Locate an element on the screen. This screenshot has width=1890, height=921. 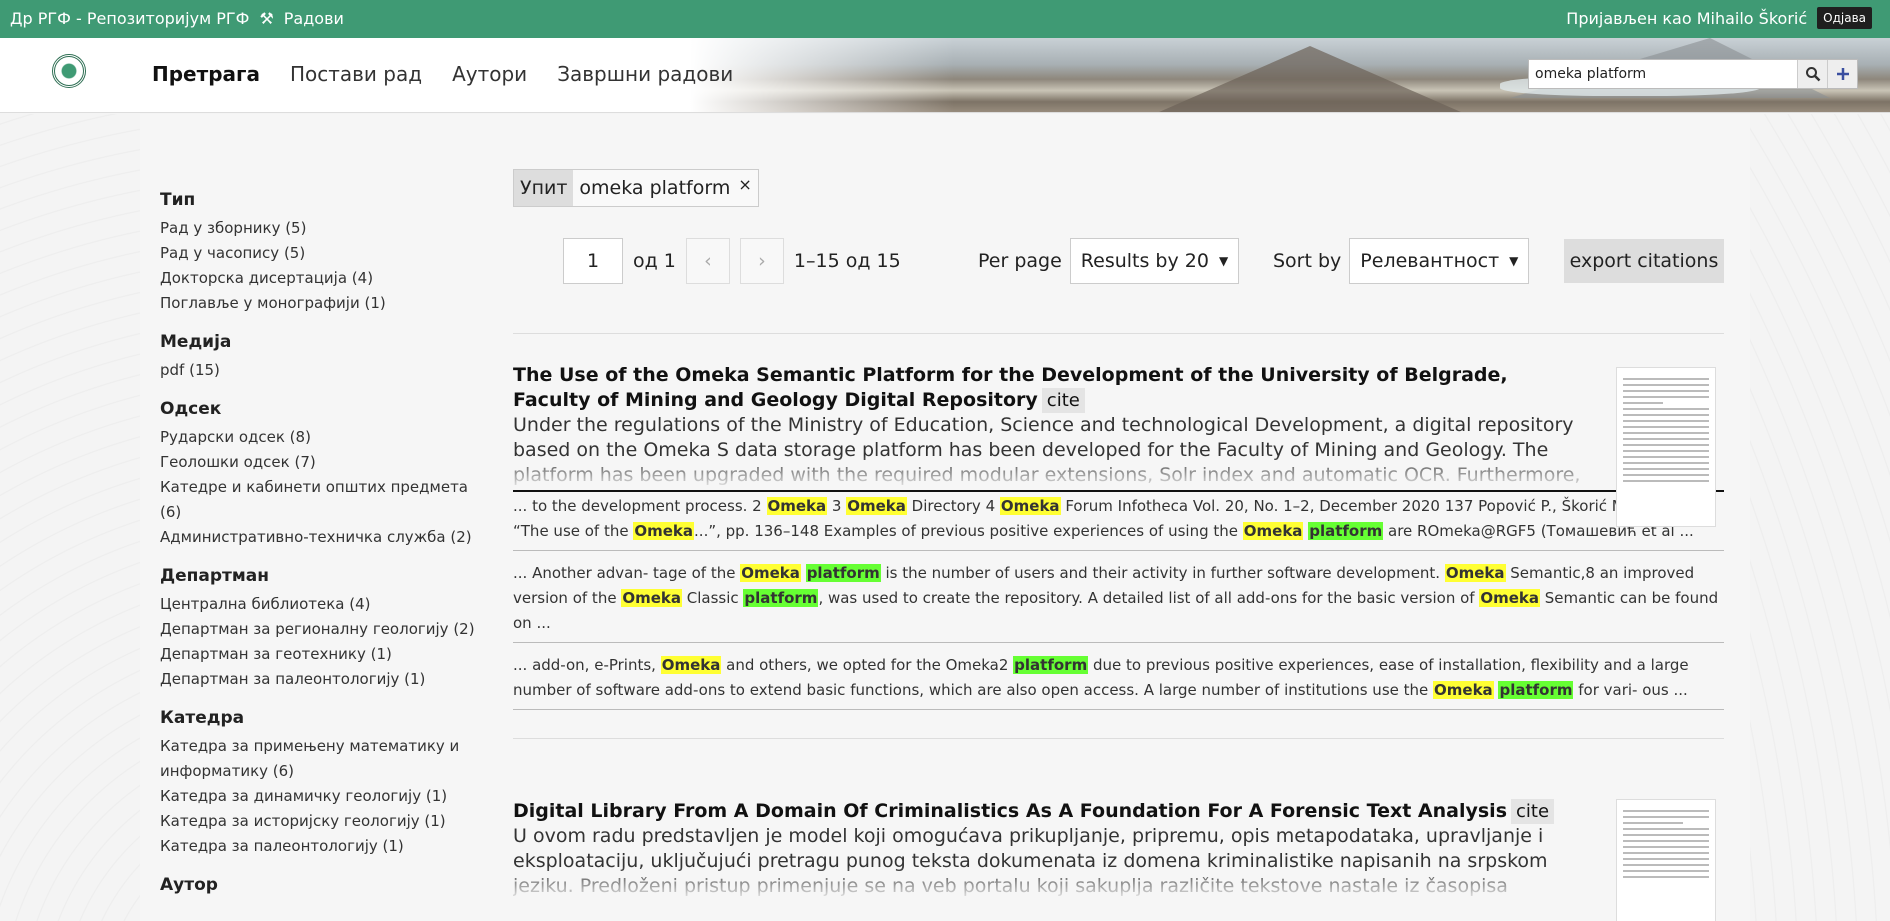
query-text: omeka platform is located at coordinates (655, 188).